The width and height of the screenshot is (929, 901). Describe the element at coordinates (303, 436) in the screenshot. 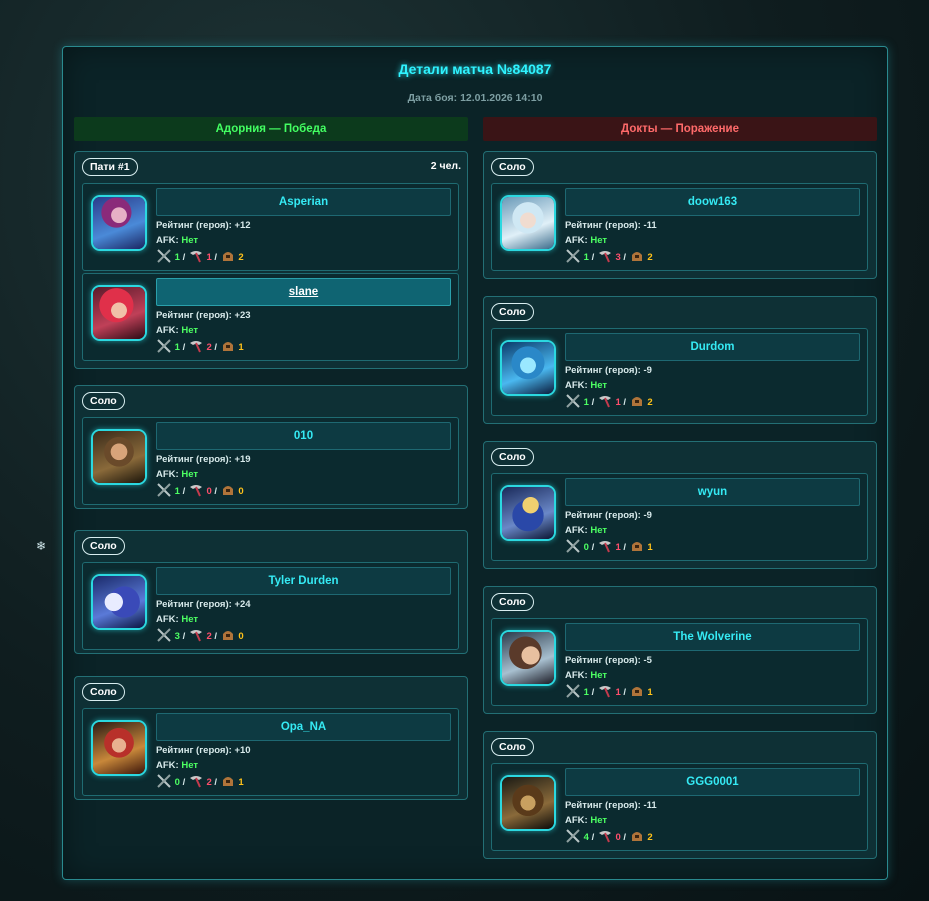

I see `player-name: 010` at that location.